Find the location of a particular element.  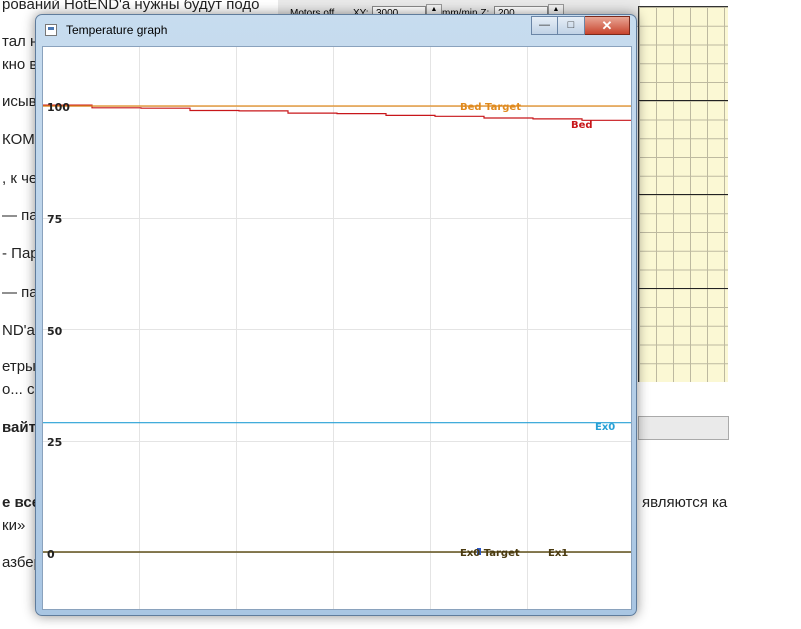

y-tick-label: 25 is located at coordinates (55, 442).